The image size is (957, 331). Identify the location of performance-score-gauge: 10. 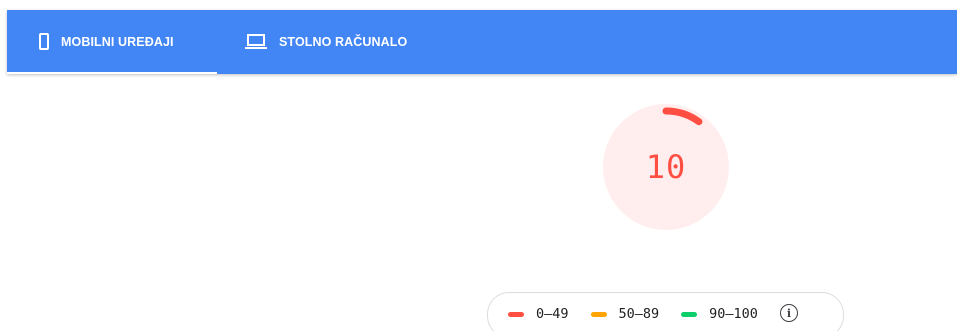
(666, 167).